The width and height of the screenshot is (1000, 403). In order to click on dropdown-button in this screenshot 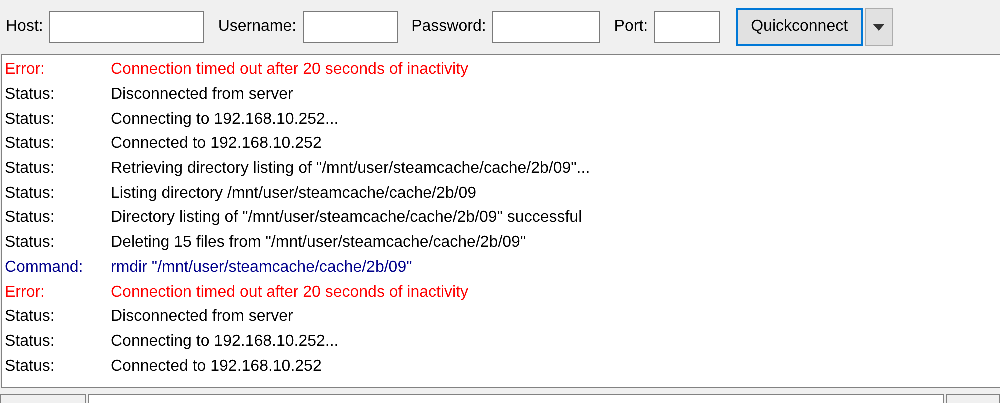, I will do `click(879, 27)`.